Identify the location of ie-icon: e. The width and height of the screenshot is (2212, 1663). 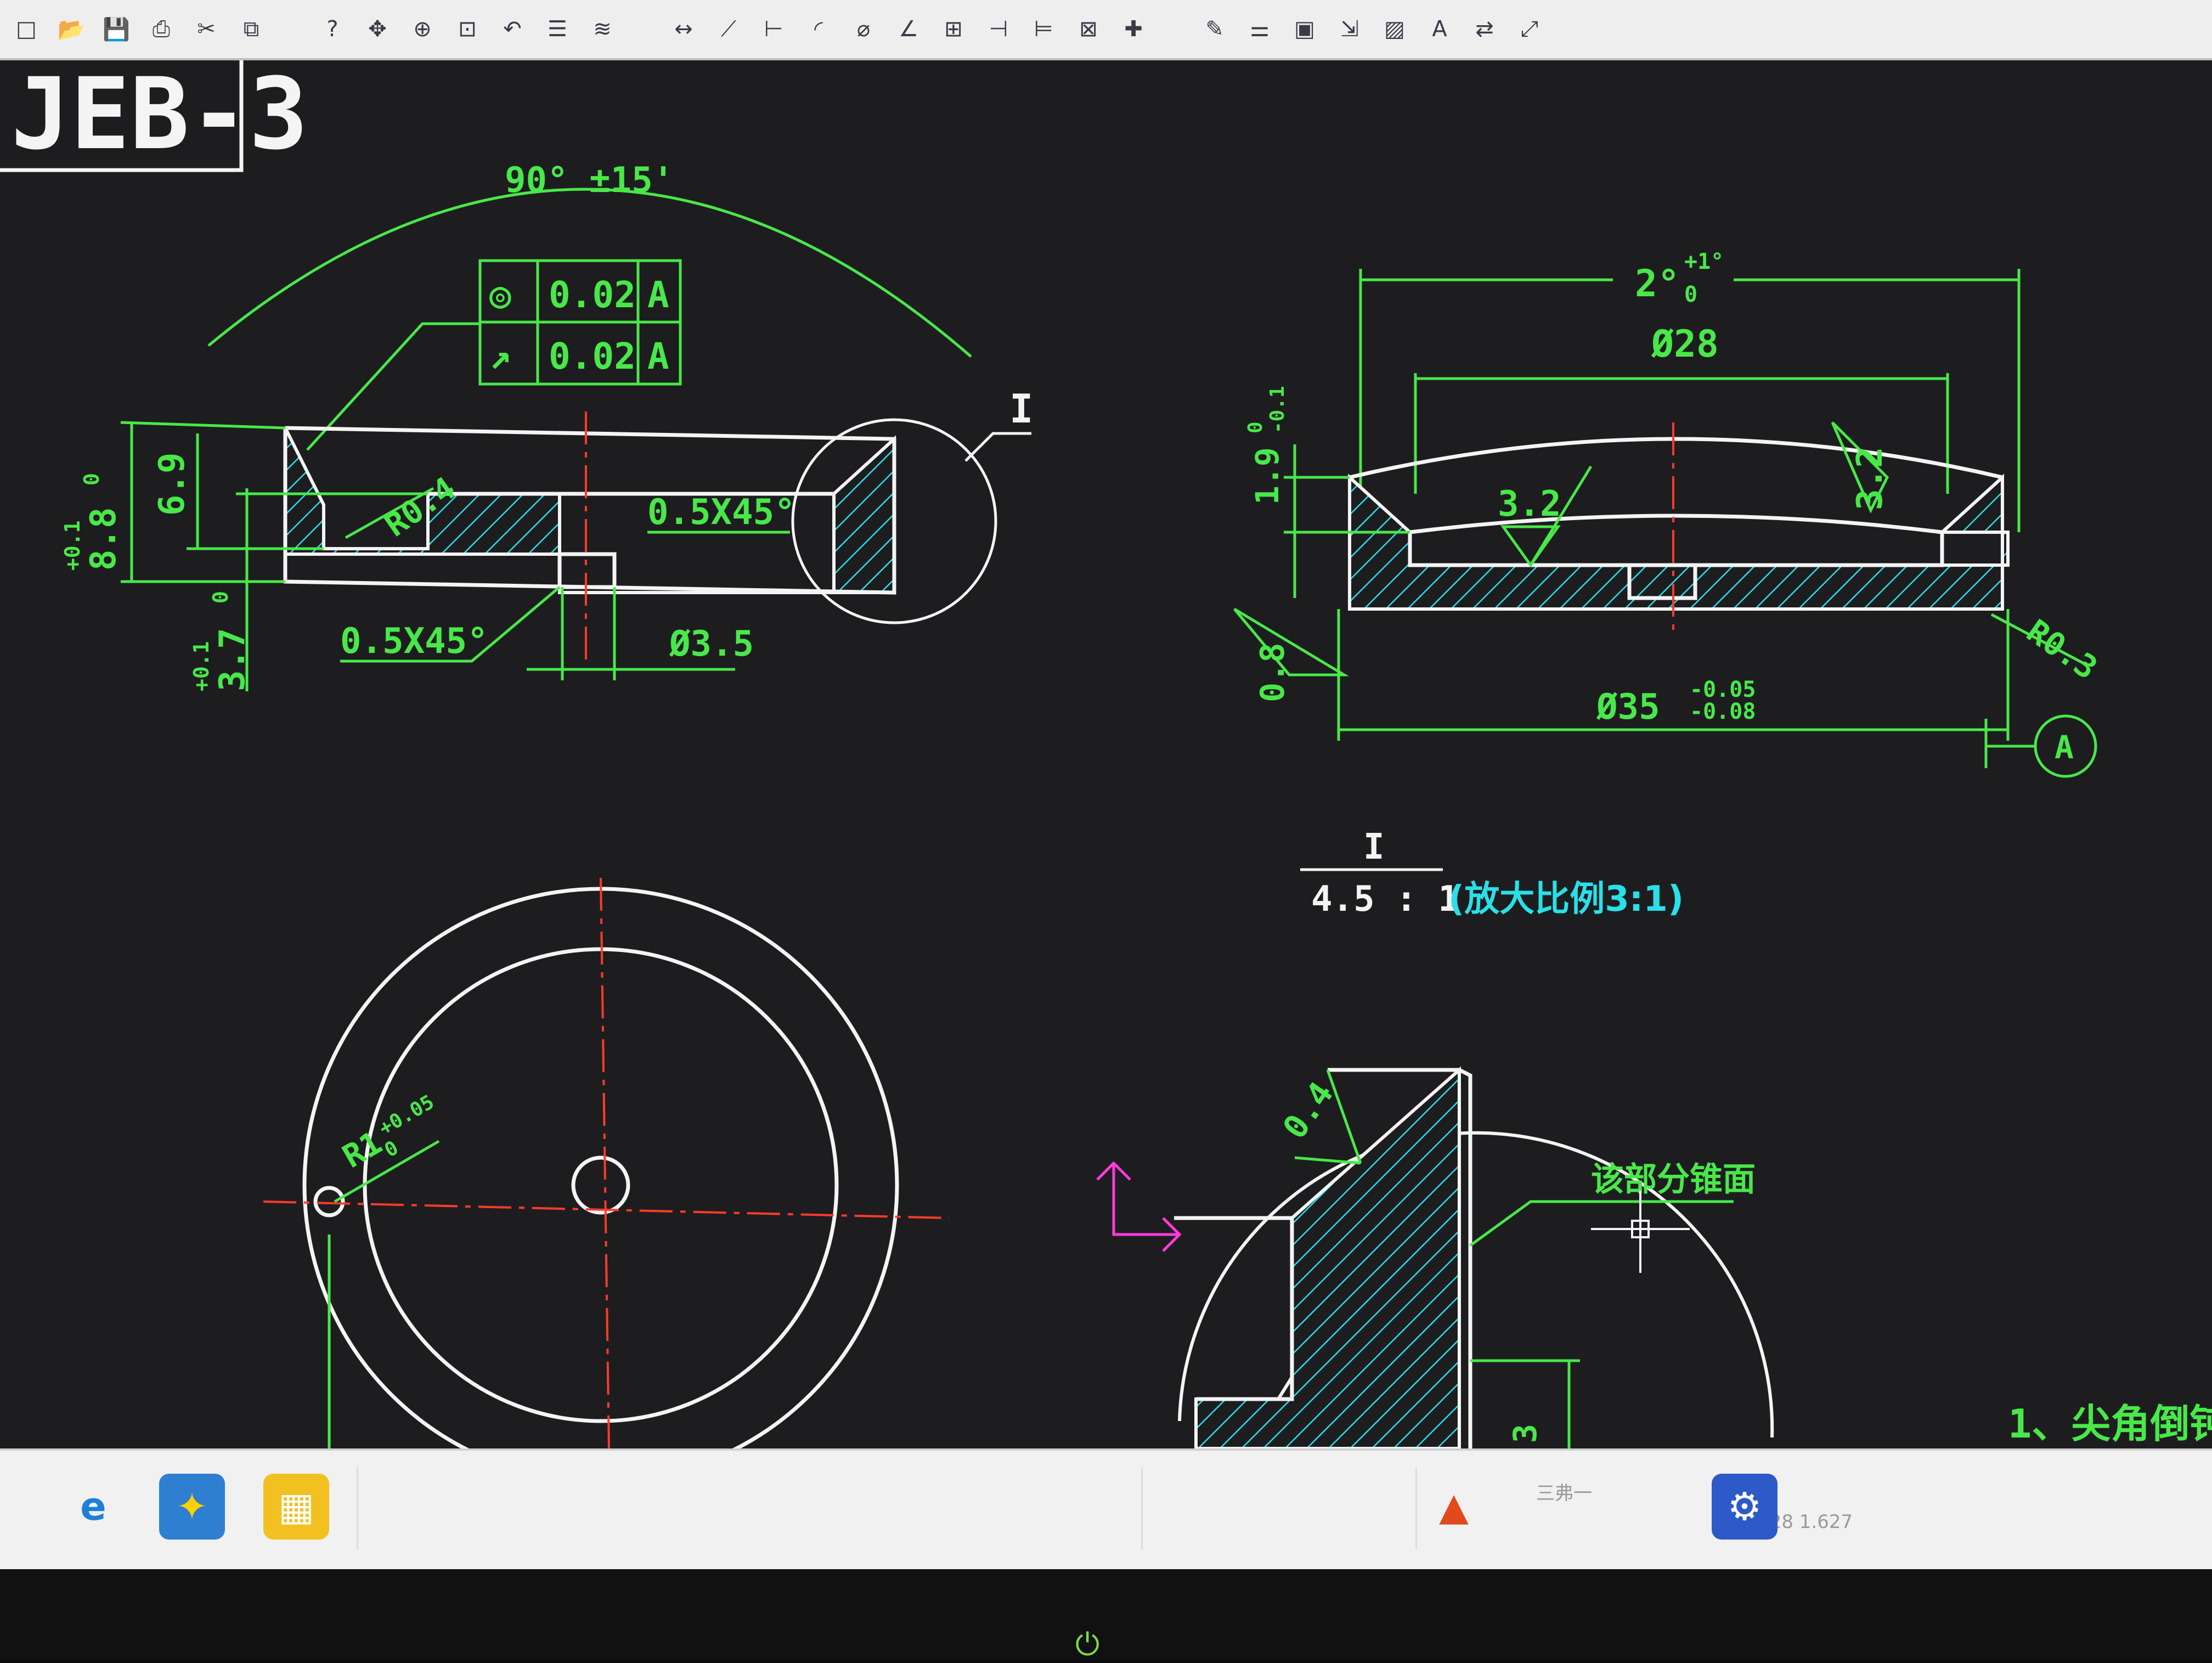
(93, 1507).